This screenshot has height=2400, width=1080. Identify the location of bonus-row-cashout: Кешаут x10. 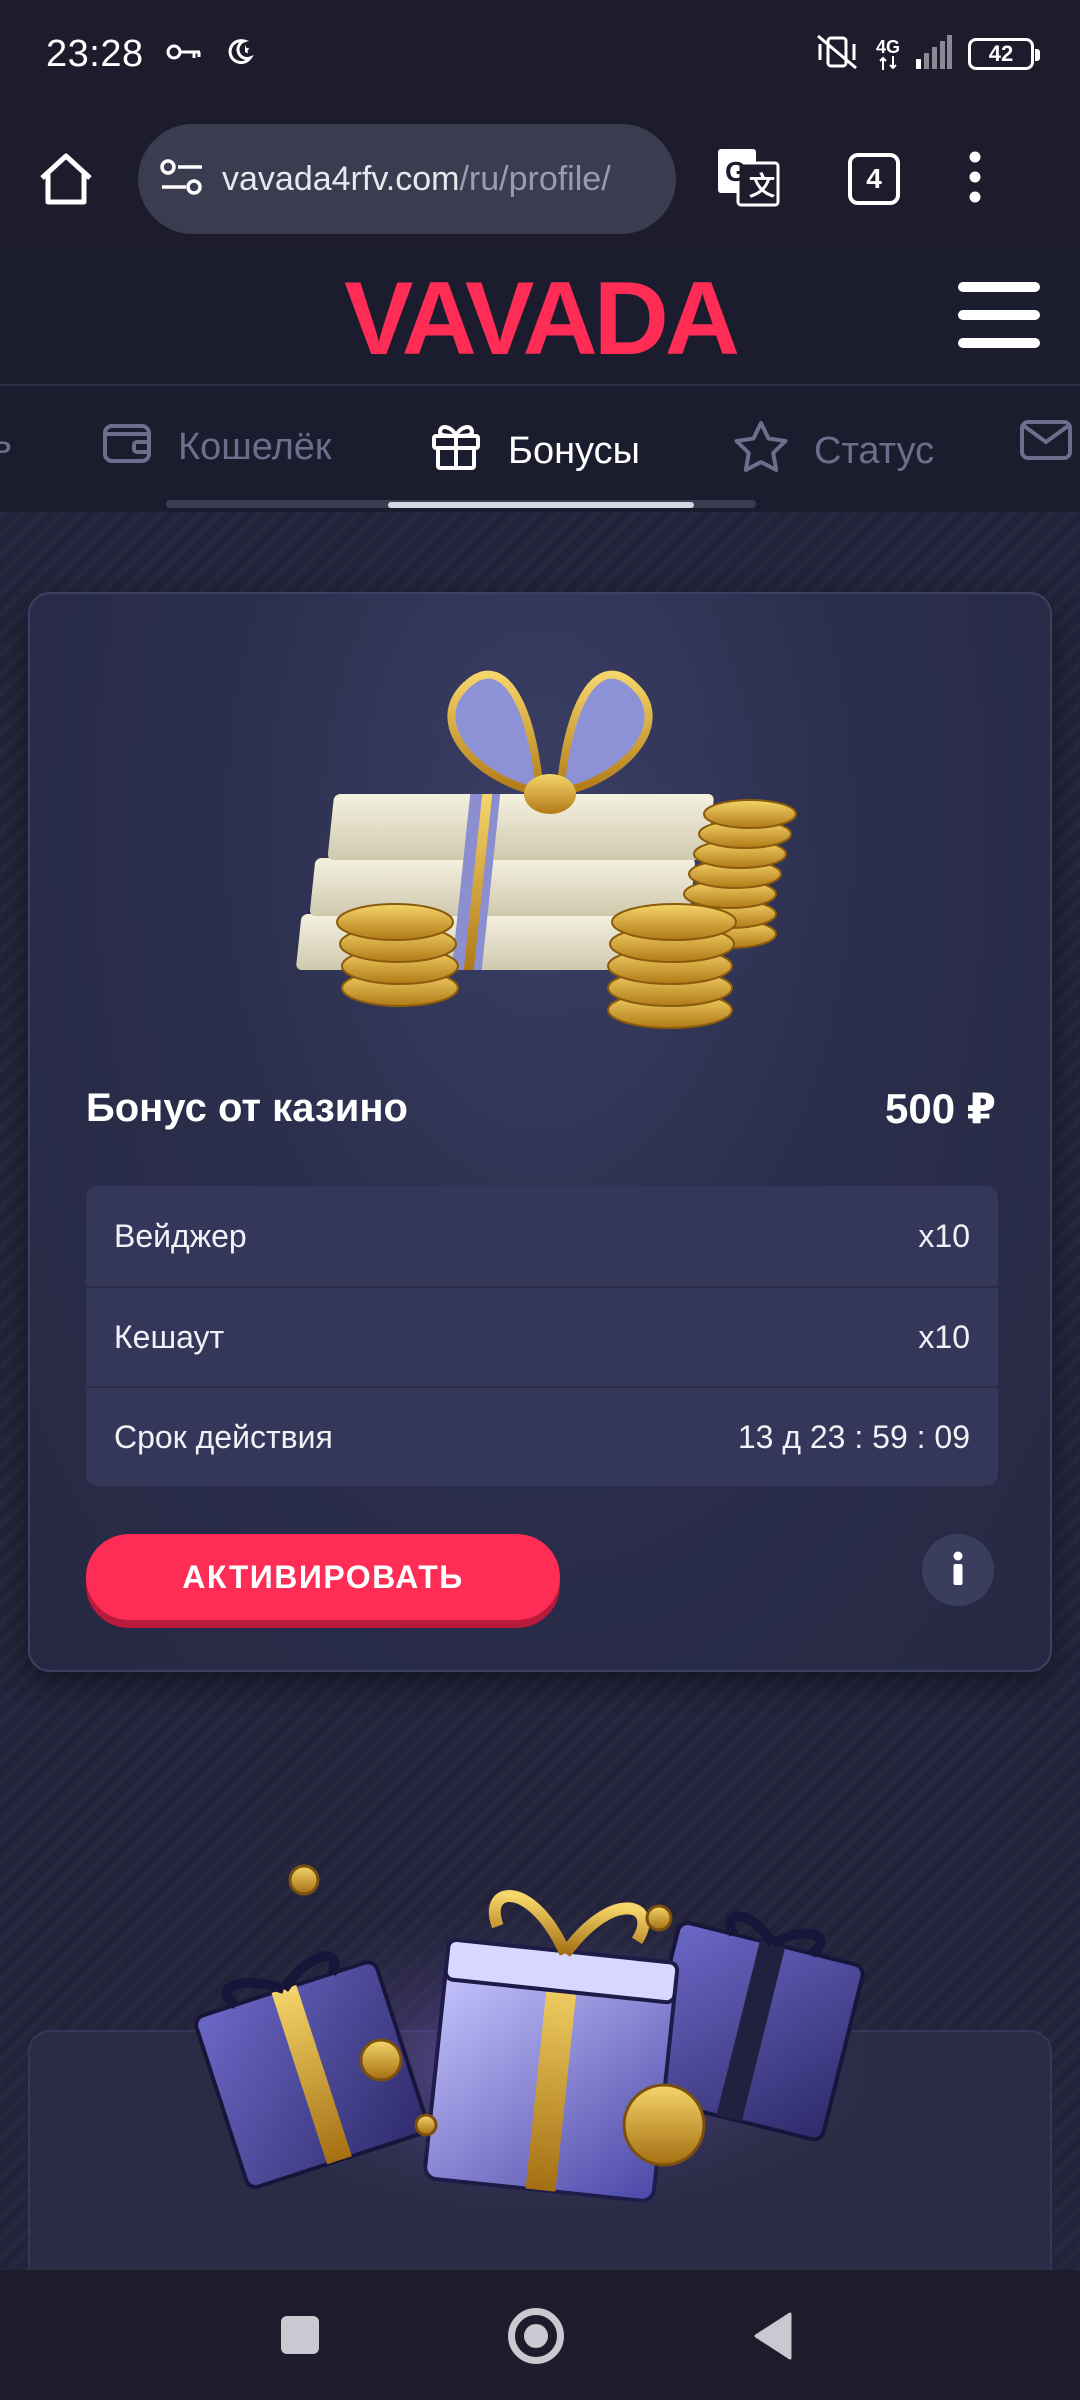
(542, 1336).